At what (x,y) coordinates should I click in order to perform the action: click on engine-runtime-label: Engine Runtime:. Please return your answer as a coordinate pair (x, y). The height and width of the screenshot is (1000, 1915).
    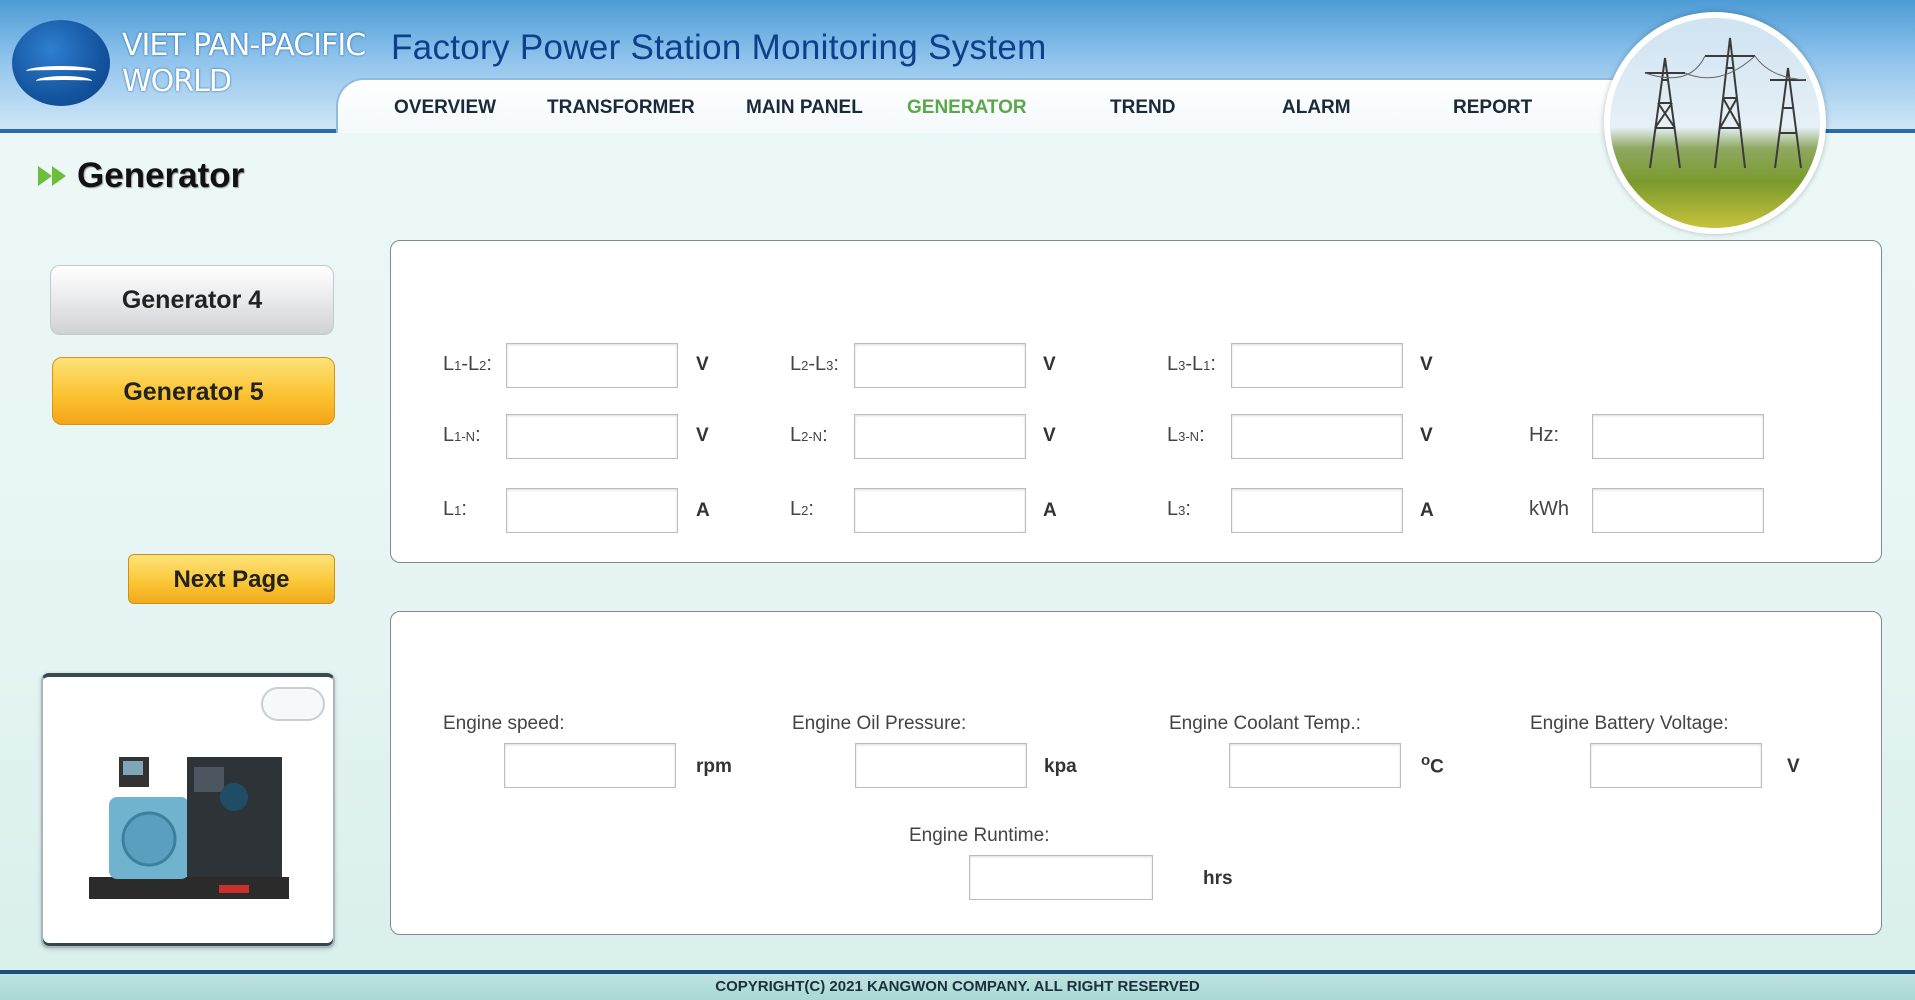
    Looking at the image, I should click on (979, 835).